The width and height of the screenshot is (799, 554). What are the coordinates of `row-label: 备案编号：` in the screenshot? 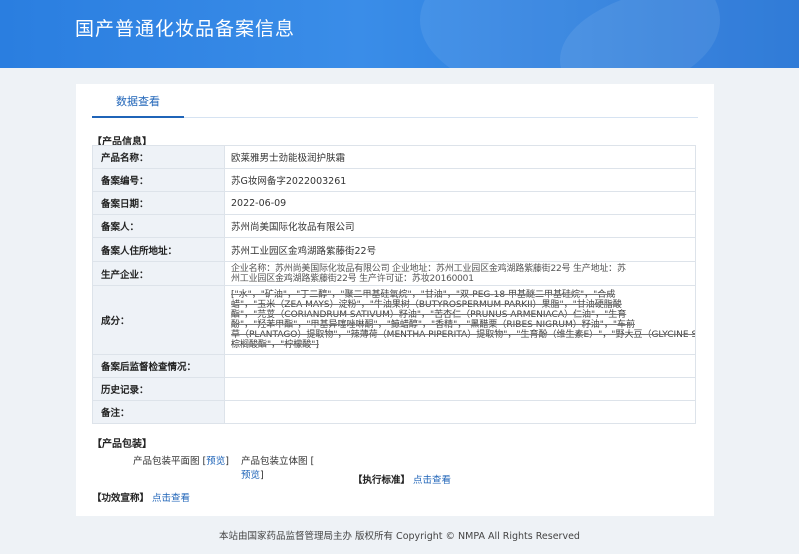 It's located at (158, 180).